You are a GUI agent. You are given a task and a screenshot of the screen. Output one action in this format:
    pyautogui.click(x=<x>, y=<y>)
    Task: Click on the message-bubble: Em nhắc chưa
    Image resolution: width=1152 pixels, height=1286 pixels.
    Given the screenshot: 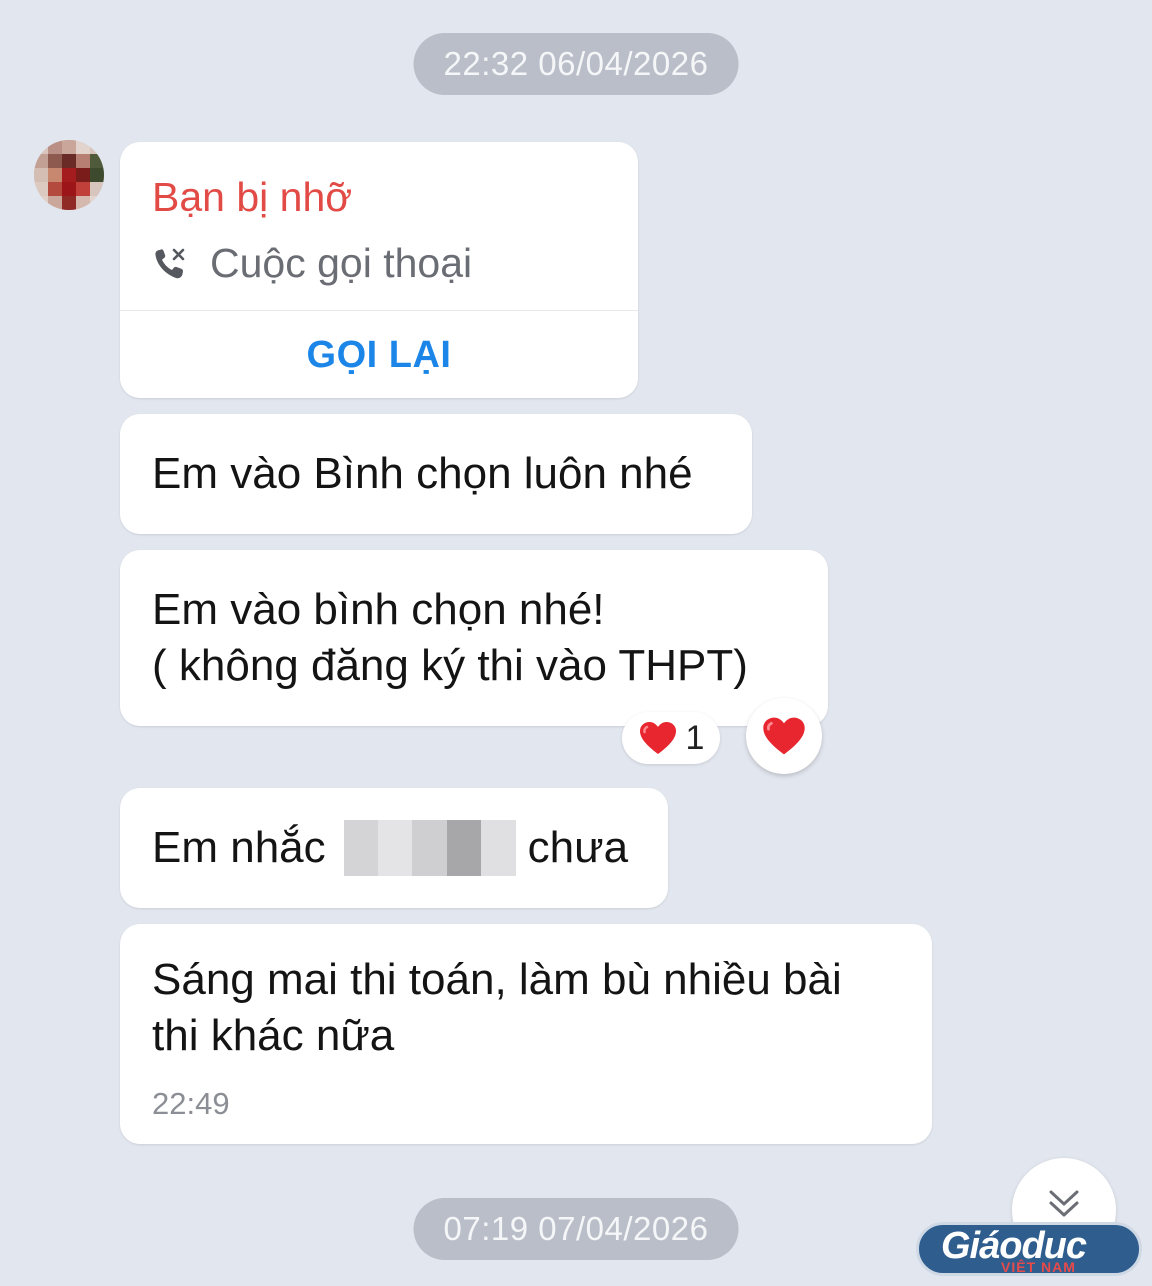 What is the action you would take?
    pyautogui.click(x=394, y=848)
    